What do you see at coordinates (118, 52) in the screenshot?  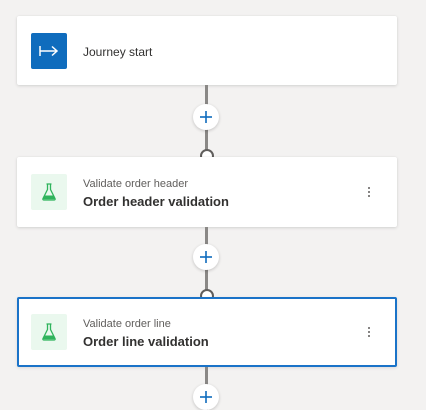 I see `journey-start-label: Journey start` at bounding box center [118, 52].